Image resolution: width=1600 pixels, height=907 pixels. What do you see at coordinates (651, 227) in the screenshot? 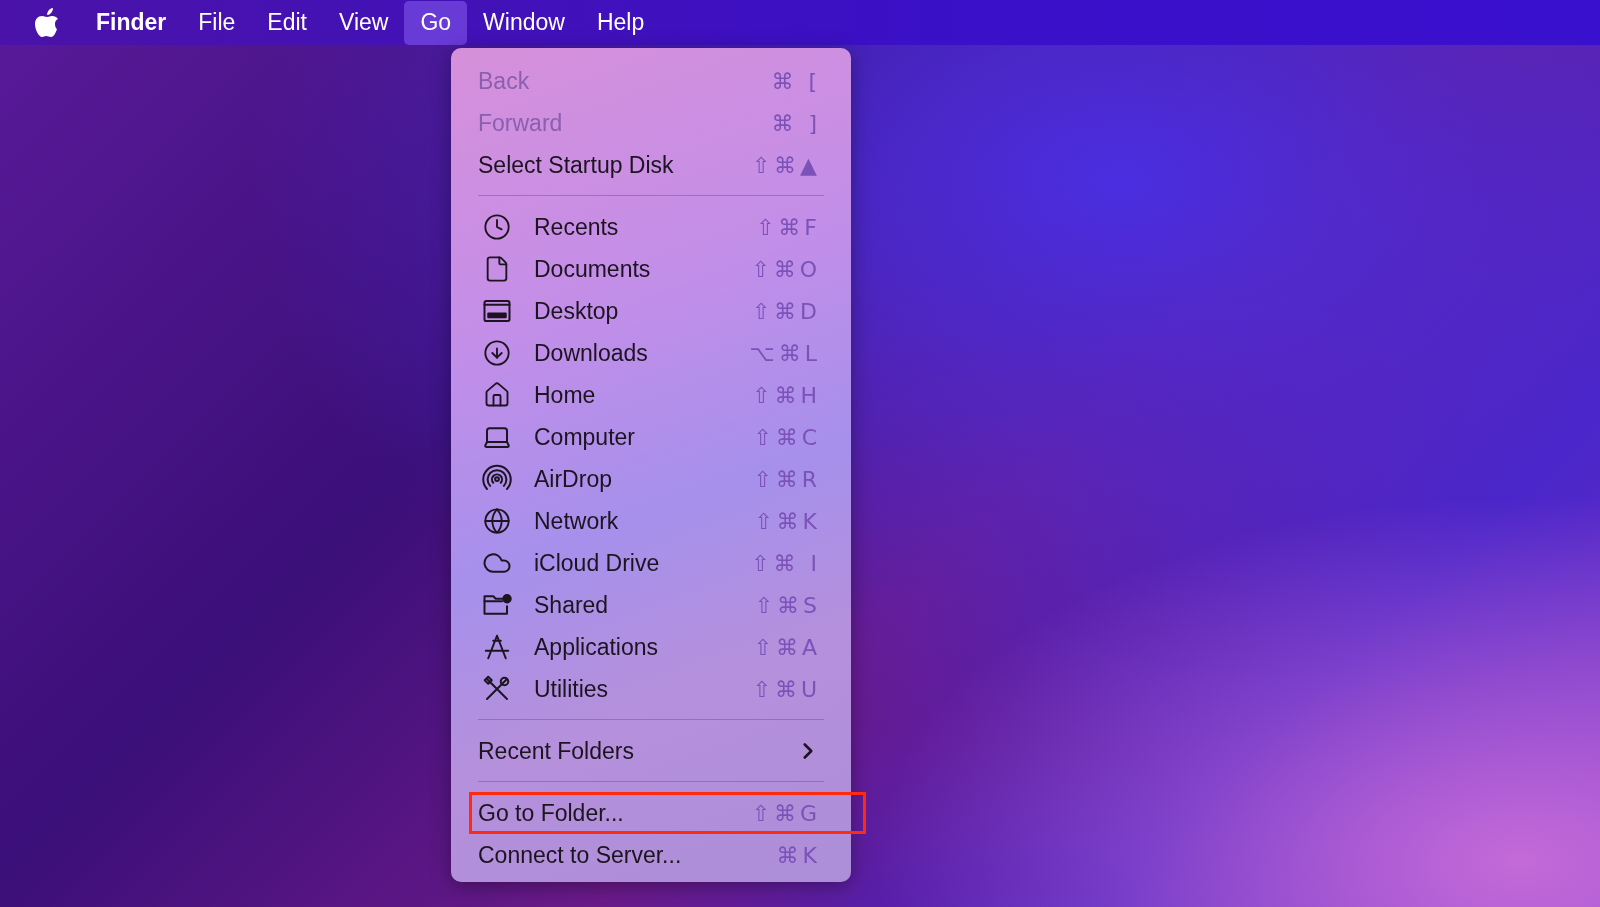
I see `menu-item: Recents ⇧⌘F` at bounding box center [651, 227].